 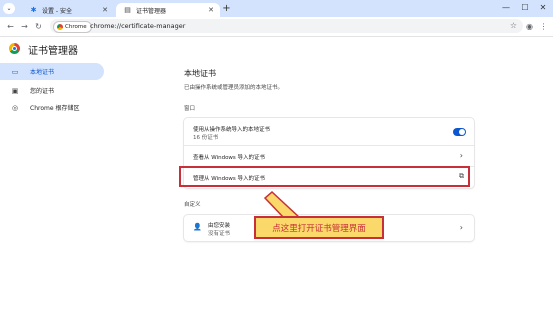 What do you see at coordinates (329, 131) in the screenshot?
I see `use-os-certs-row: 使用从操作系统导入的本地证书 16 份证书` at bounding box center [329, 131].